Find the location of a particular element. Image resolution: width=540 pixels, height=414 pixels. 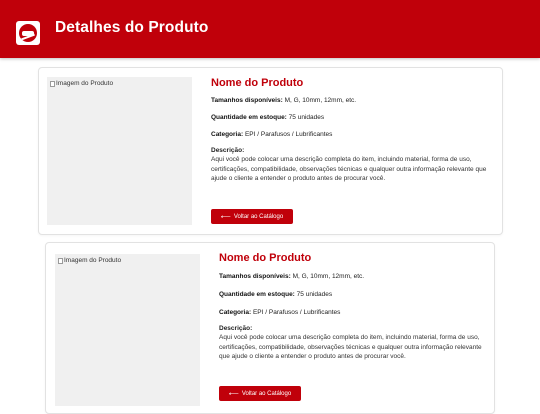

page-title: Detalhes do Produto is located at coordinates (132, 27).